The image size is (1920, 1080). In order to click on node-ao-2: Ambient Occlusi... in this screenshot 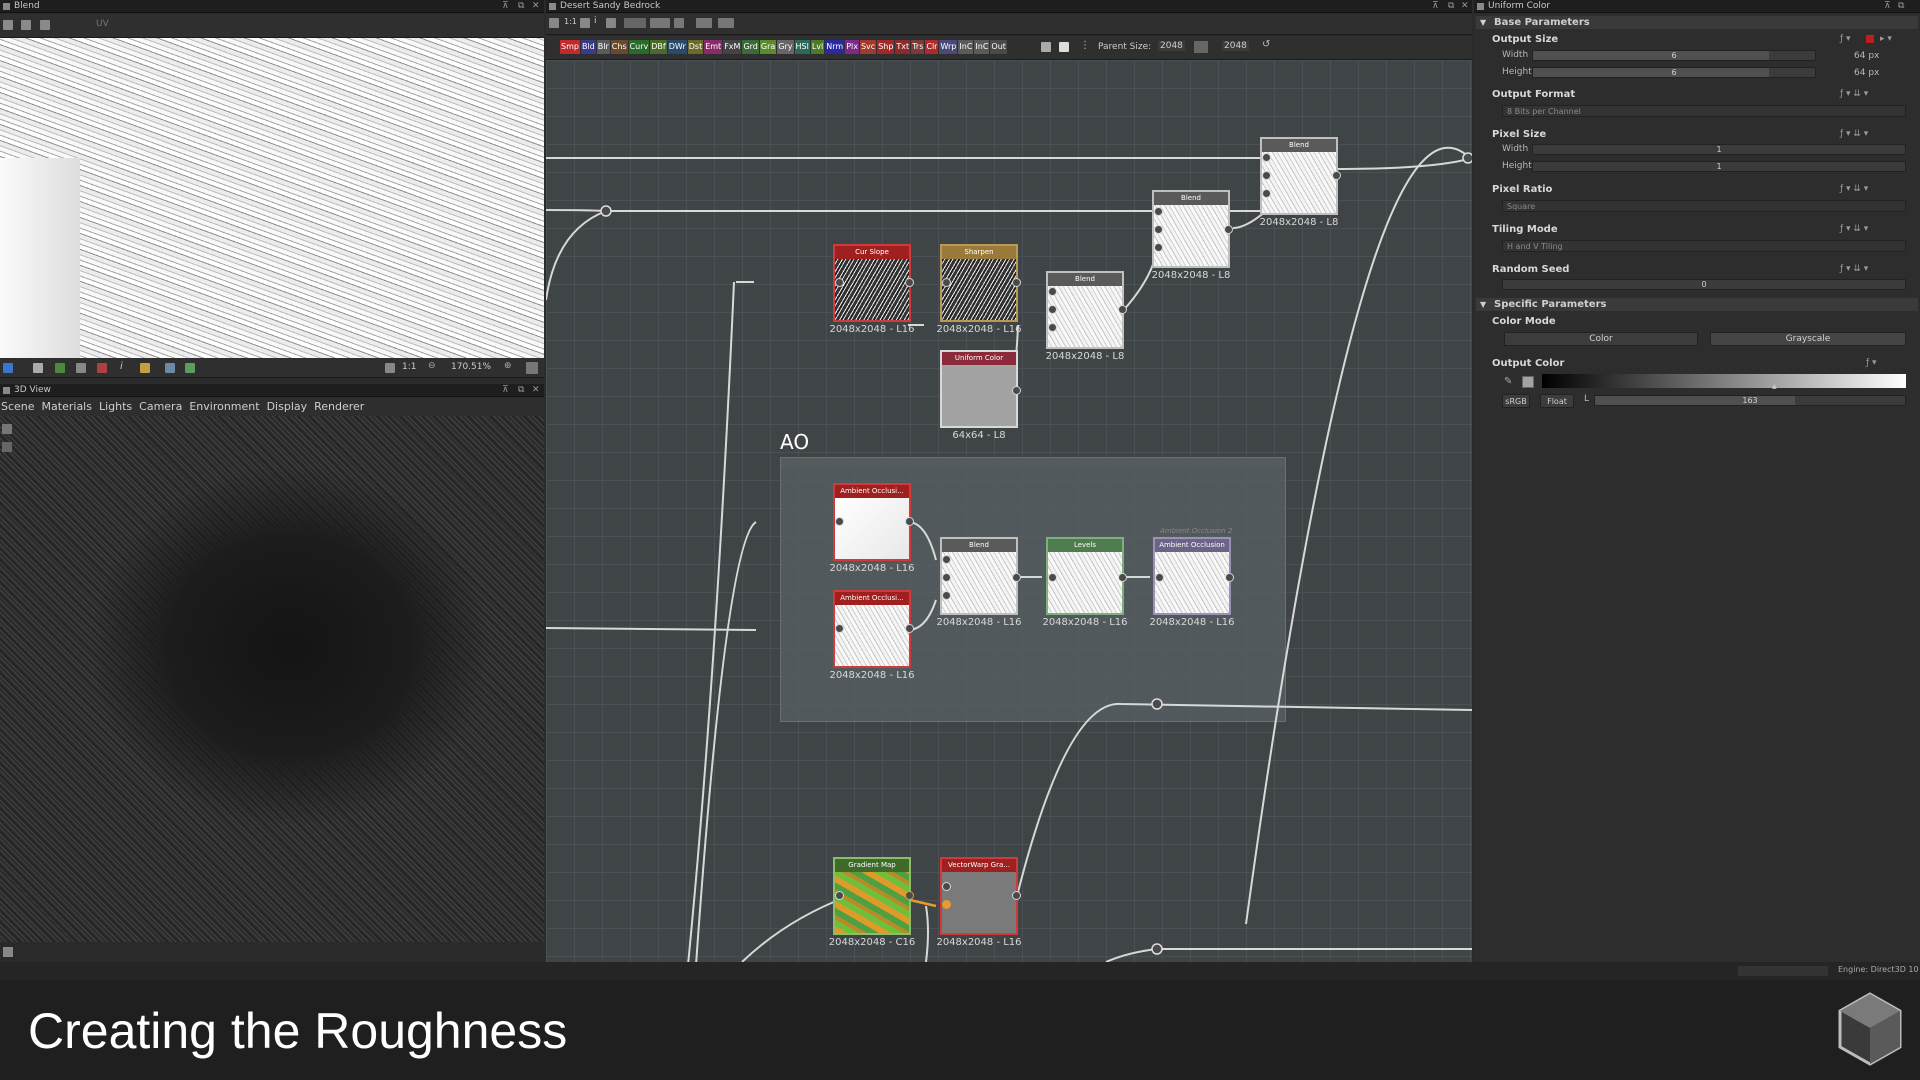, I will do `click(872, 629)`.